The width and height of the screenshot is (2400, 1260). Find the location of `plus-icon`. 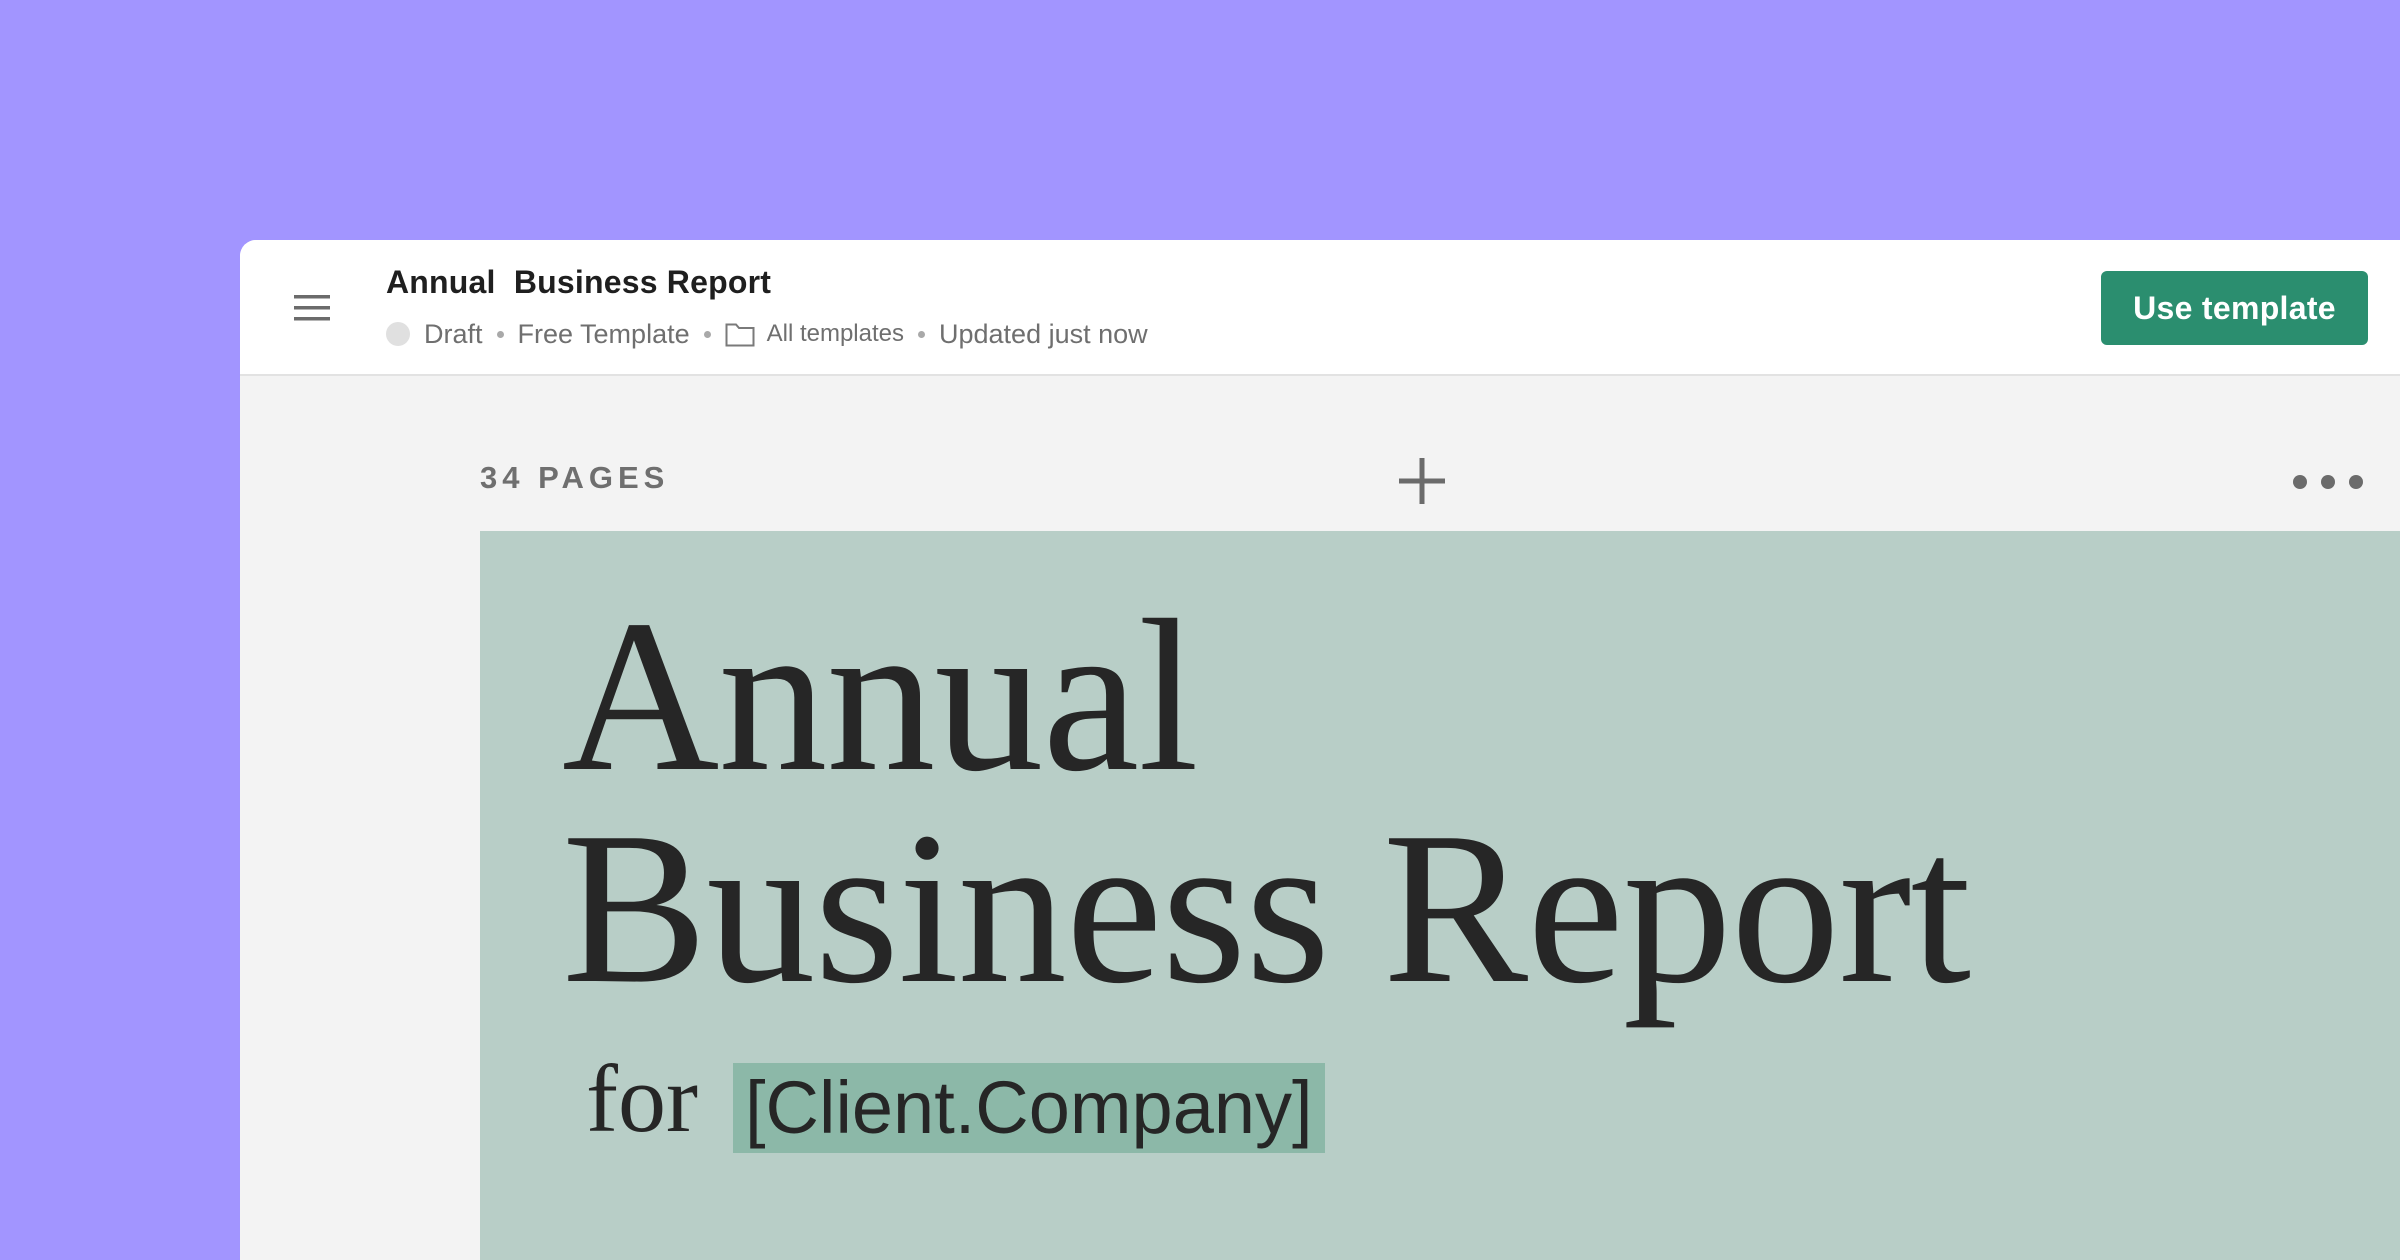

plus-icon is located at coordinates (1422, 481).